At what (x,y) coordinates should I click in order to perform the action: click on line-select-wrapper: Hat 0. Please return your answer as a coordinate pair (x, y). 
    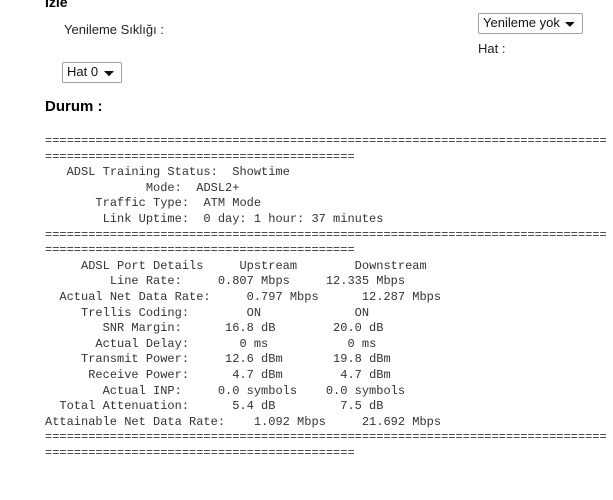
    Looking at the image, I should click on (92, 72).